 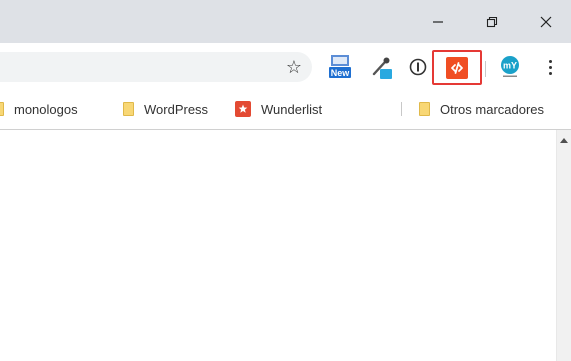 I want to click on code-tag-icon, so click(x=457, y=67).